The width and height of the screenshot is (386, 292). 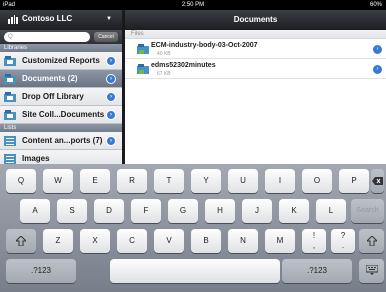 I want to click on key-m: M, so click(x=280, y=241).